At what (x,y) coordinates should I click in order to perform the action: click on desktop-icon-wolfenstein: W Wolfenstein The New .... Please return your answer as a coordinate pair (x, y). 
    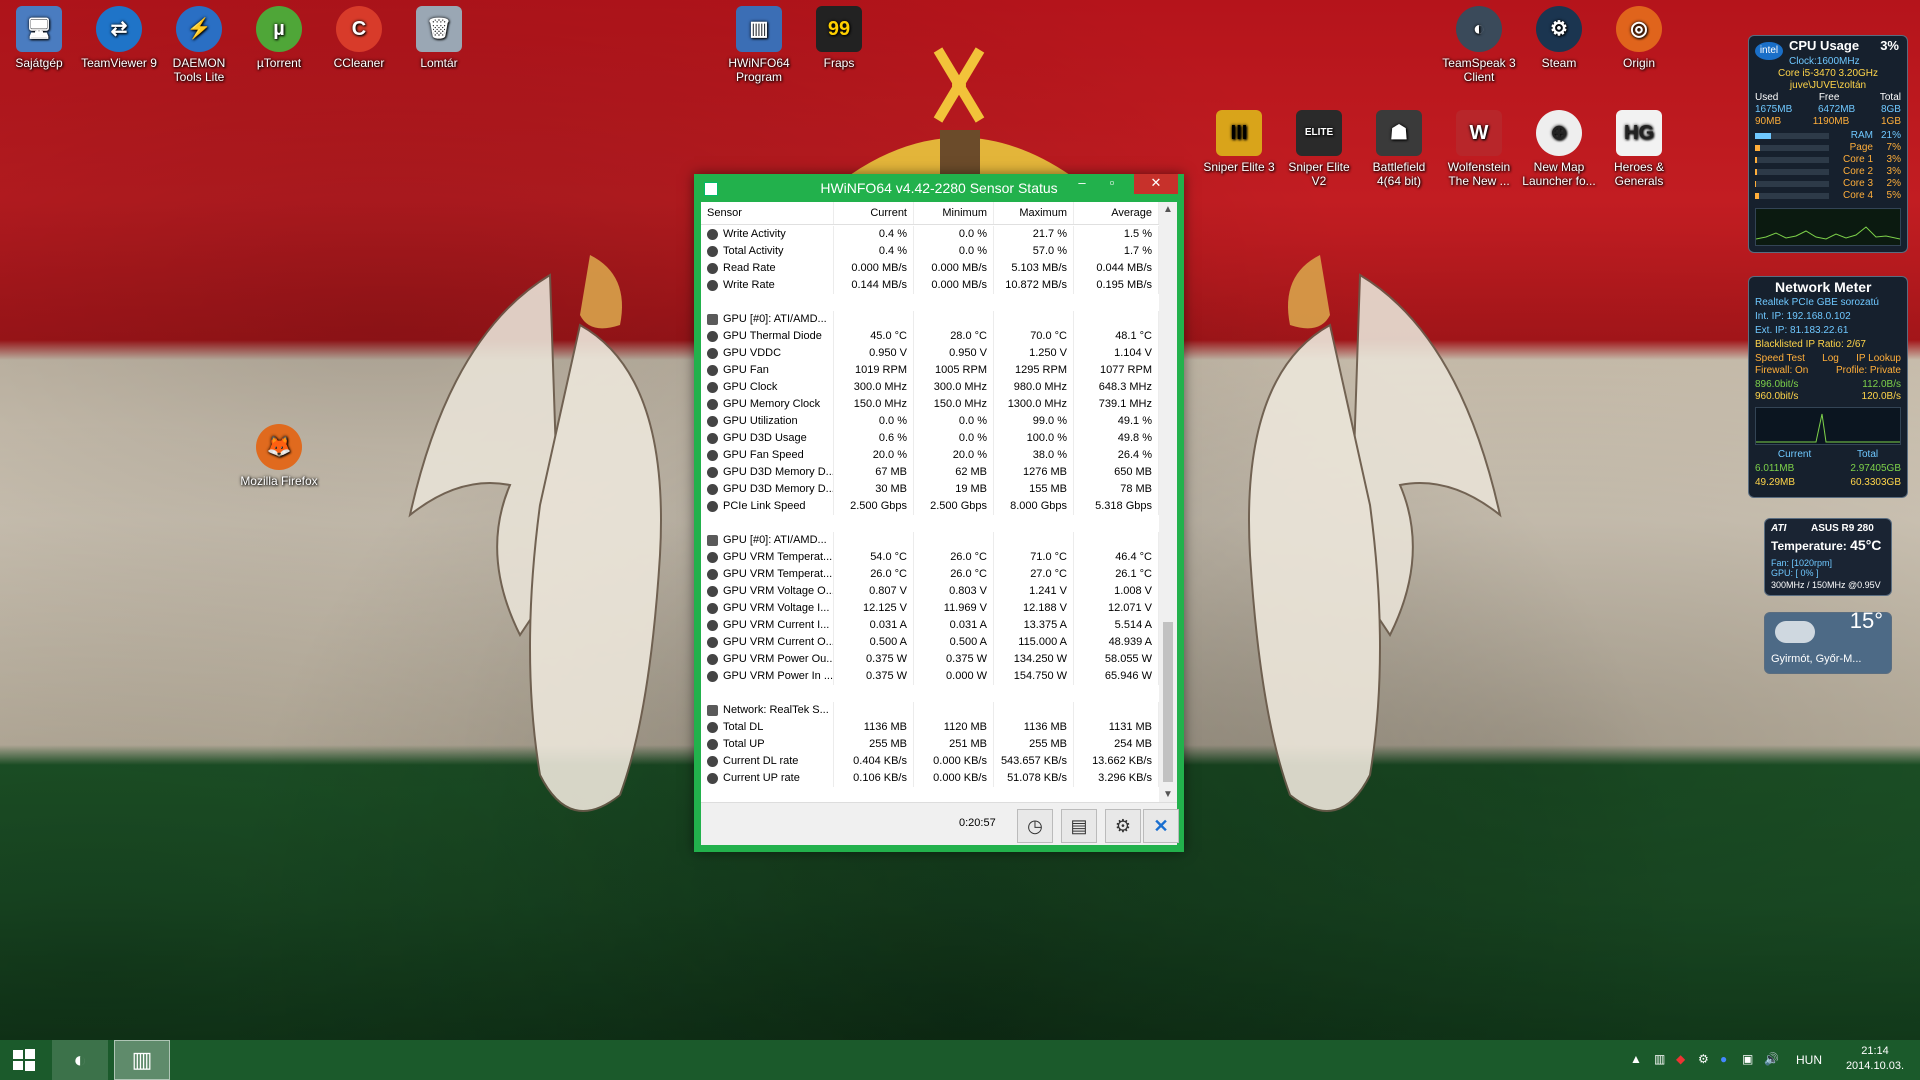
    Looking at the image, I should click on (1479, 149).